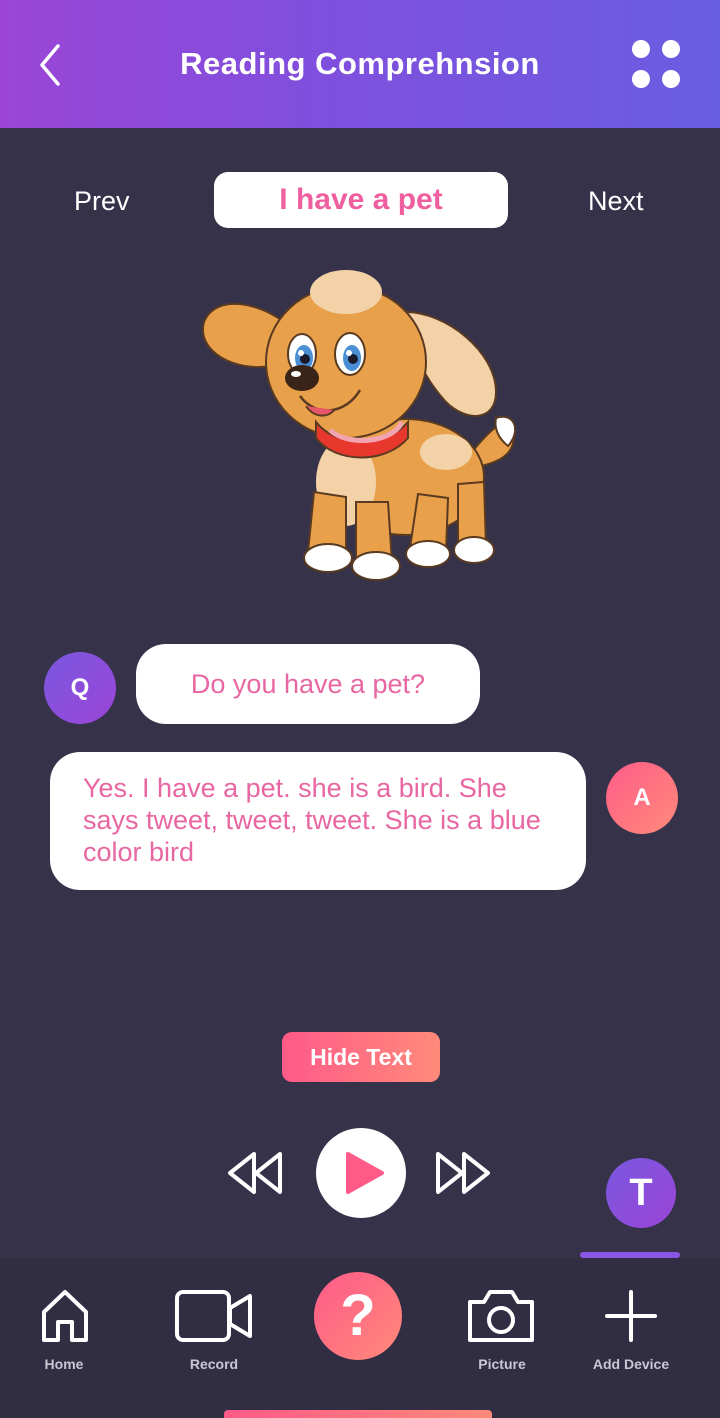 This screenshot has height=1418, width=720. Describe the element at coordinates (361, 1057) in the screenshot. I see `hide-text-button: Hide Text` at that location.